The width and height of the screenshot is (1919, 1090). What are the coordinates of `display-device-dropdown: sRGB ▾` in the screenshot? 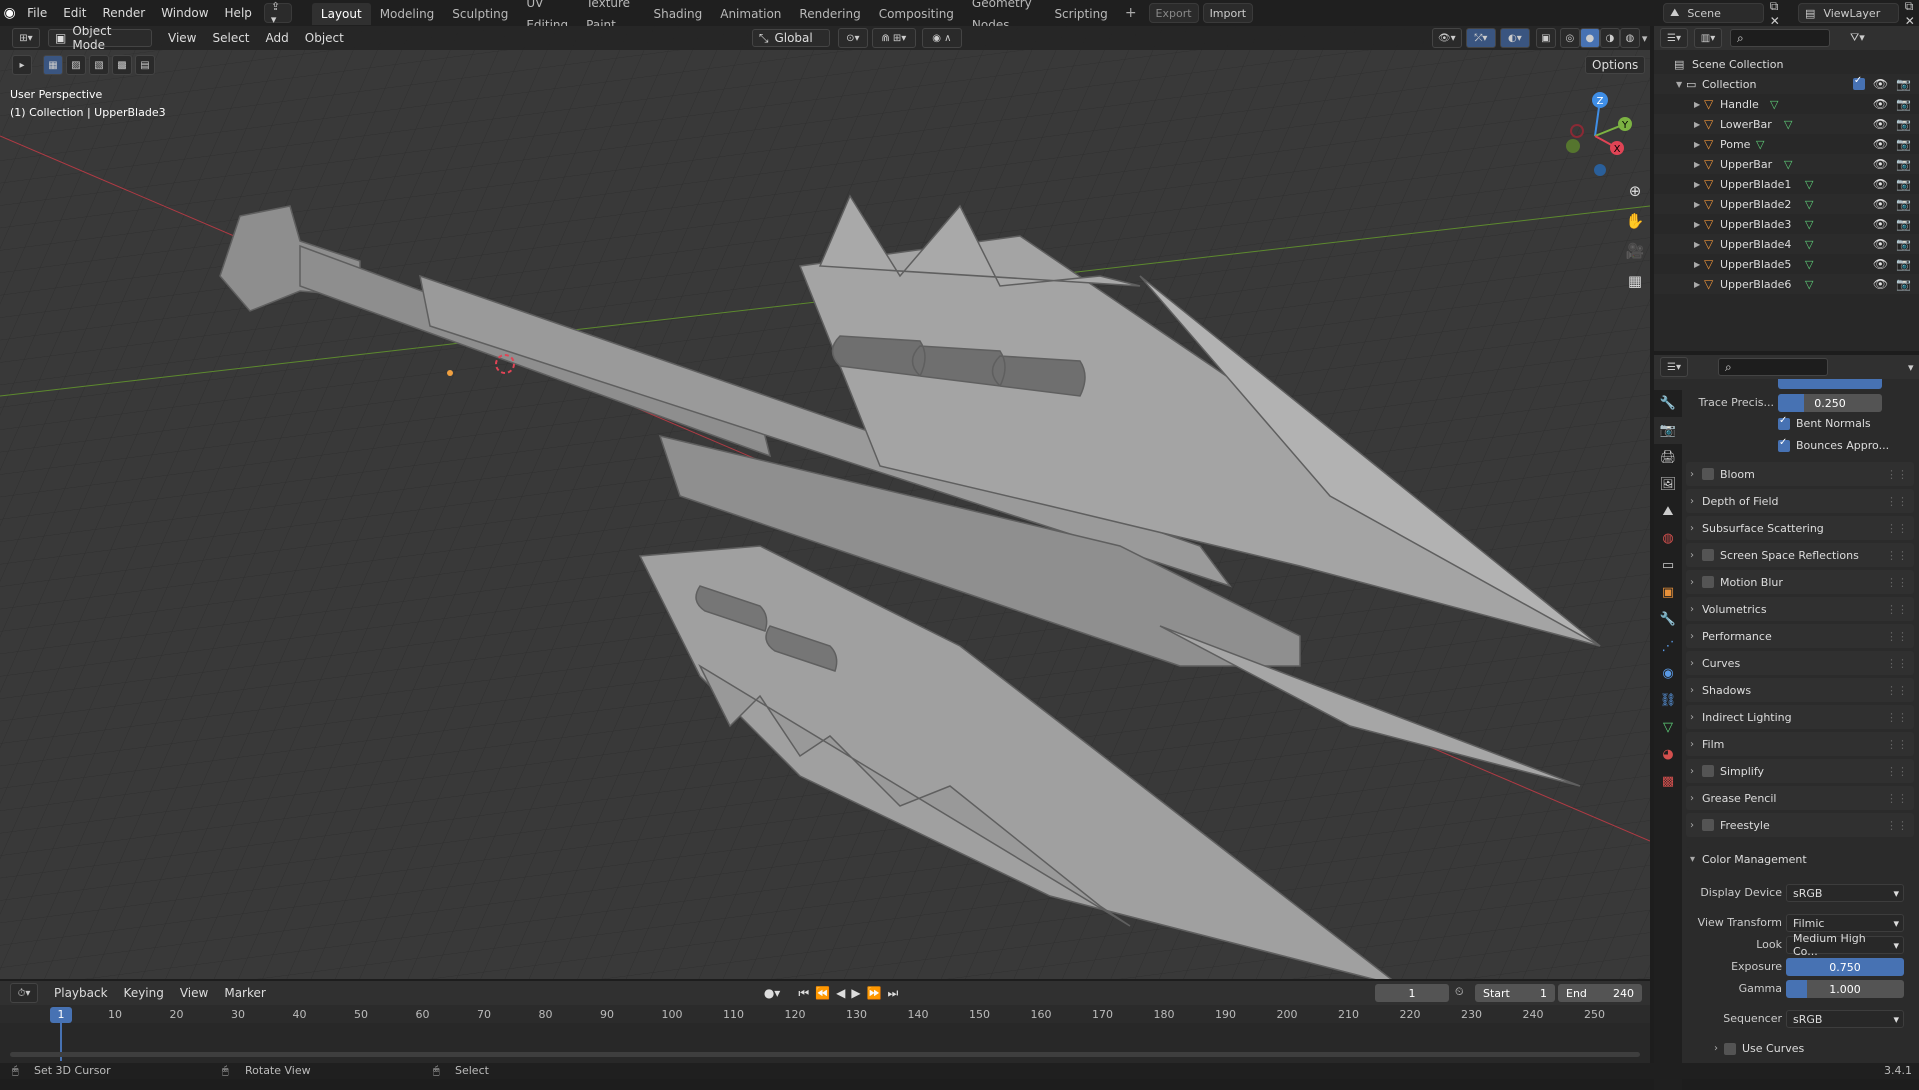 It's located at (1845, 893).